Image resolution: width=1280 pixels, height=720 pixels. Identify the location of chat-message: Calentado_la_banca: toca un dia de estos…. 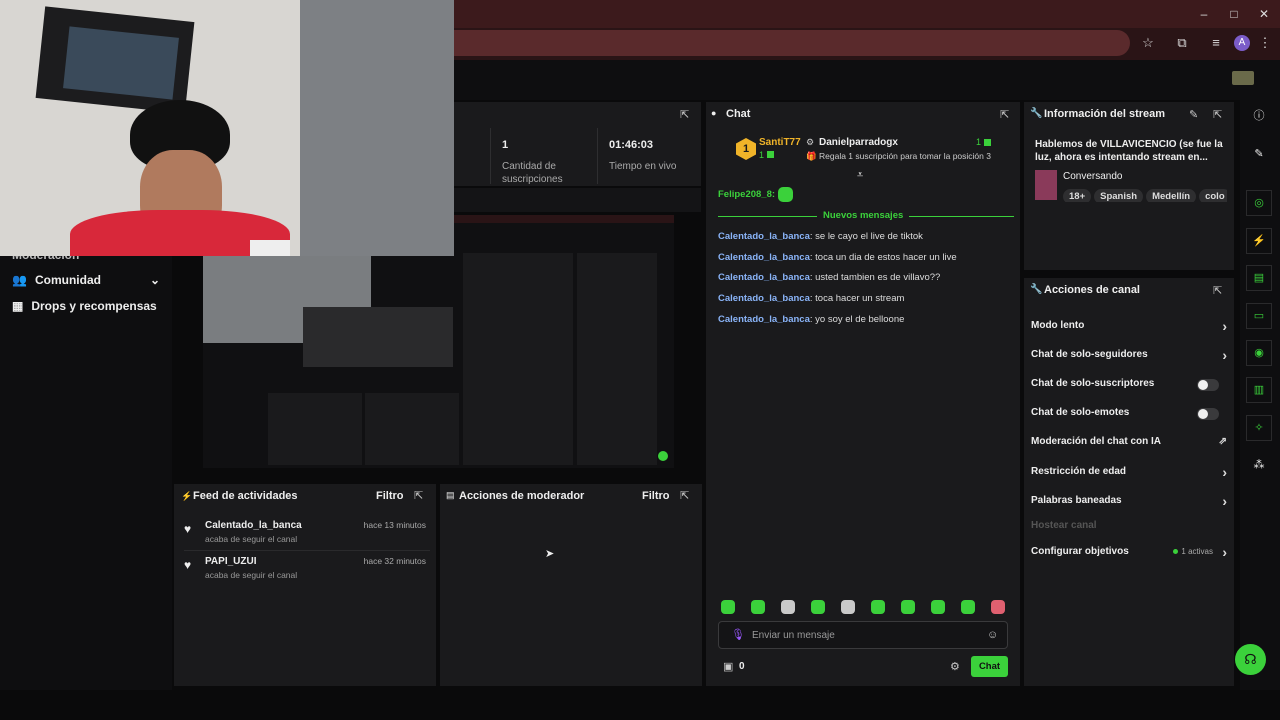
(837, 257).